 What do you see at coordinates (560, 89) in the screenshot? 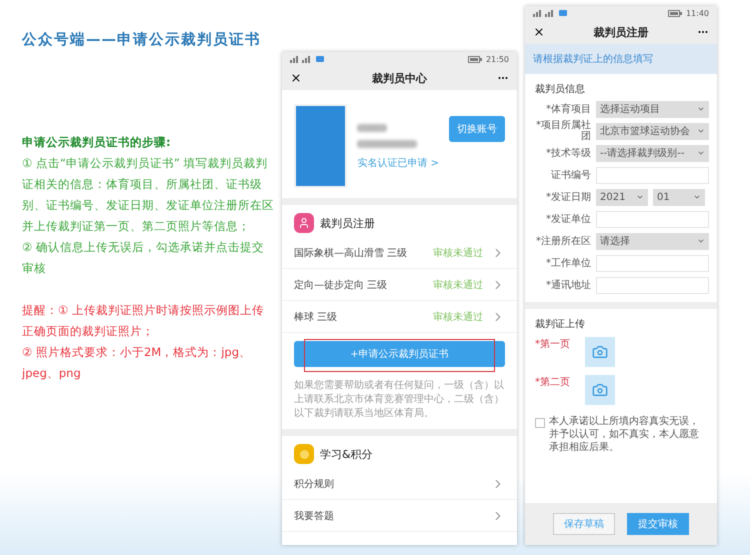
I see `section-title: 裁判员信息` at bounding box center [560, 89].